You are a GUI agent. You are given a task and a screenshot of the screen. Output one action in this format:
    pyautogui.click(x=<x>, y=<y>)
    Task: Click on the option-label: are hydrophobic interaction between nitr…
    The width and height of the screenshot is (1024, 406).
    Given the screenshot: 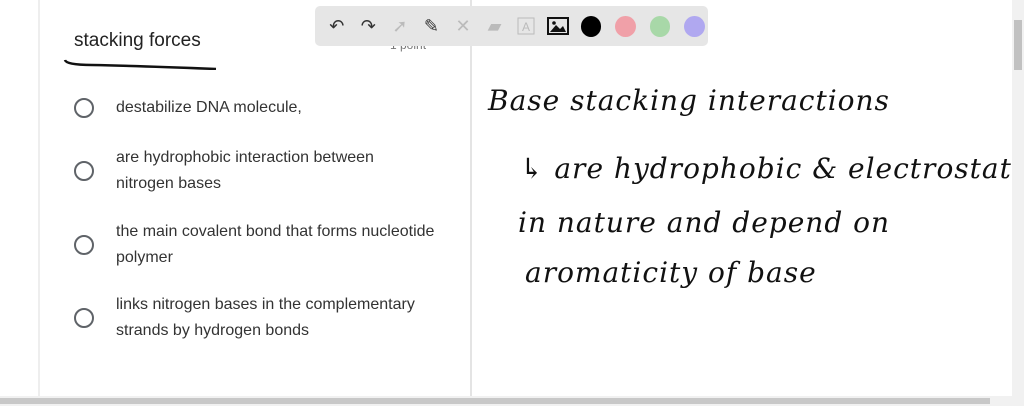 What is the action you would take?
    pyautogui.click(x=245, y=170)
    